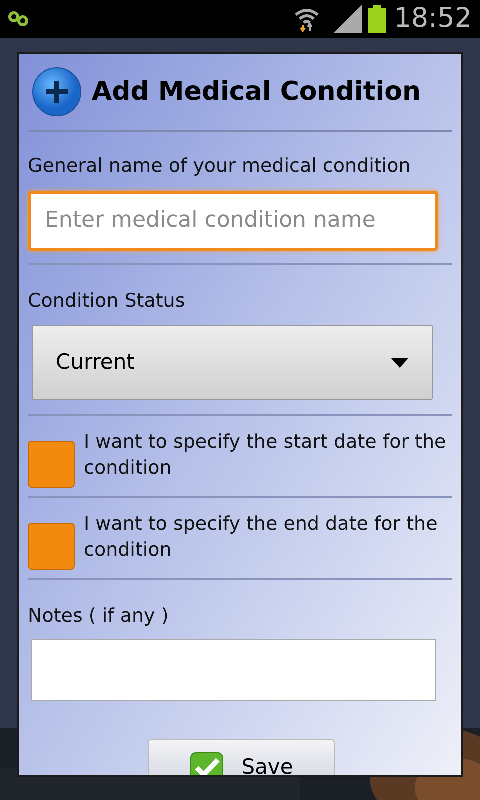 This screenshot has height=800, width=480. I want to click on field-label: Notes ( if any ), so click(99, 616).